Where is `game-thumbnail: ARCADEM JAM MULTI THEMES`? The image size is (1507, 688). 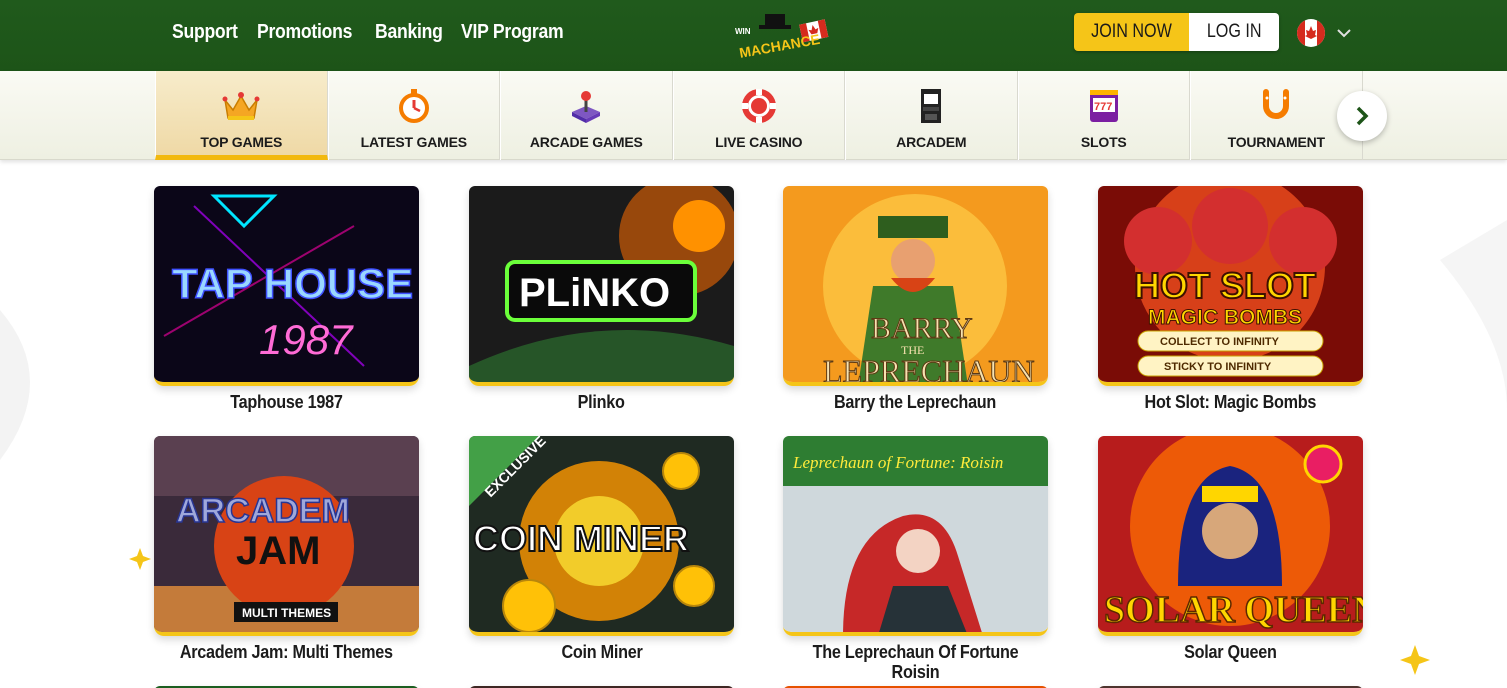 game-thumbnail: ARCADEM JAM MULTI THEMES is located at coordinates (286, 536).